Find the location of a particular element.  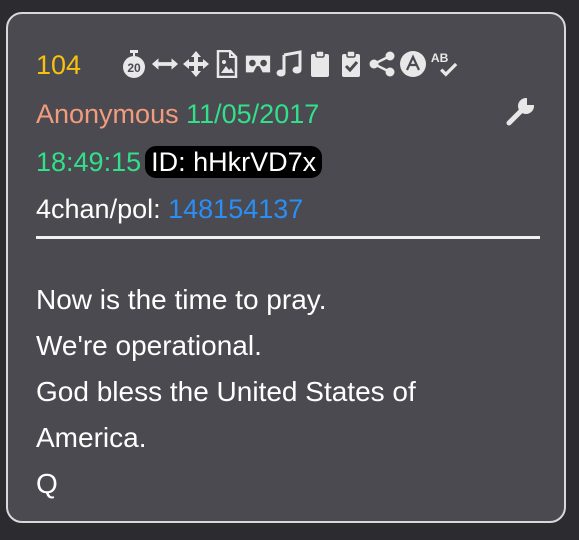

font-a-icon is located at coordinates (413, 64).